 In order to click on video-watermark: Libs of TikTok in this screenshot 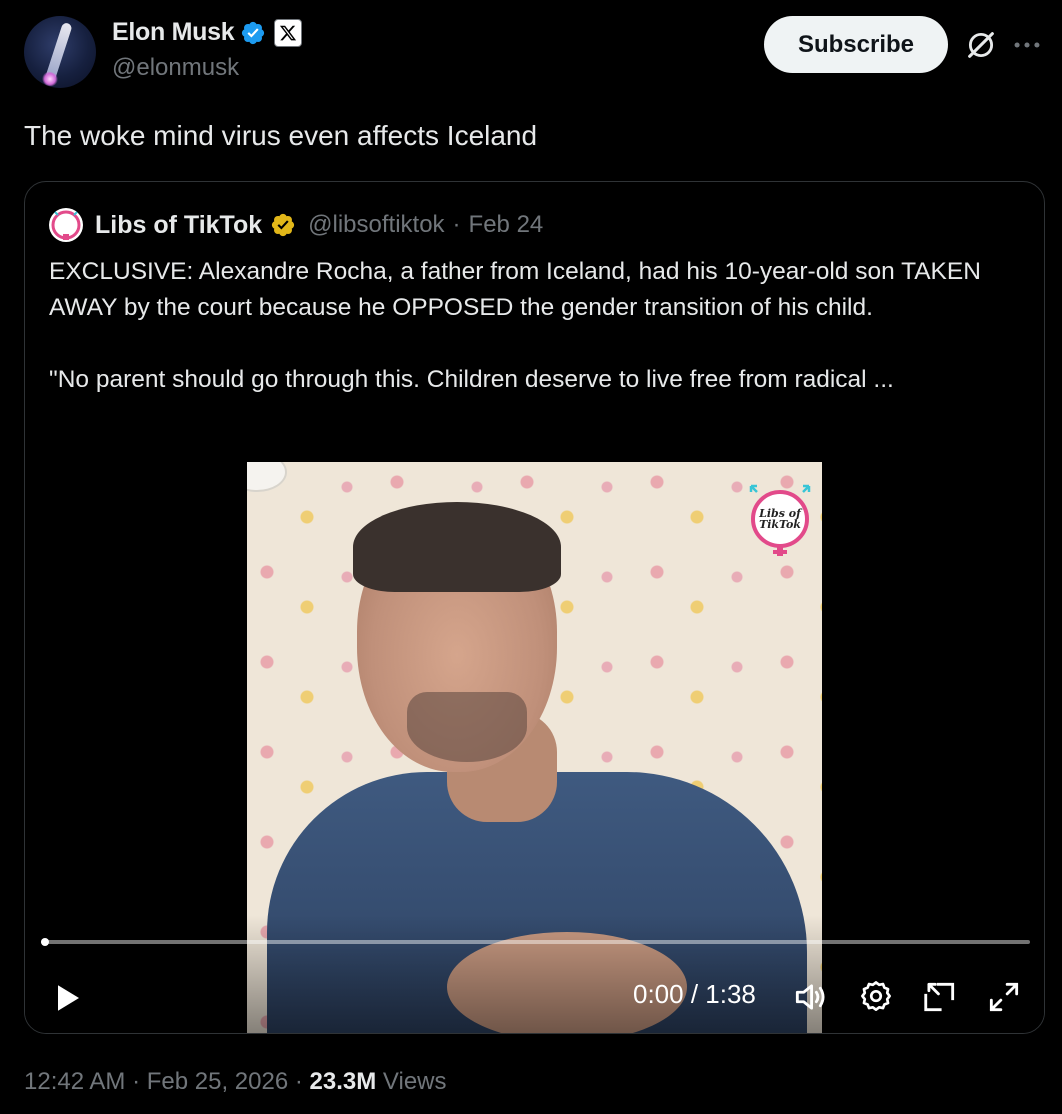, I will do `click(780, 519)`.